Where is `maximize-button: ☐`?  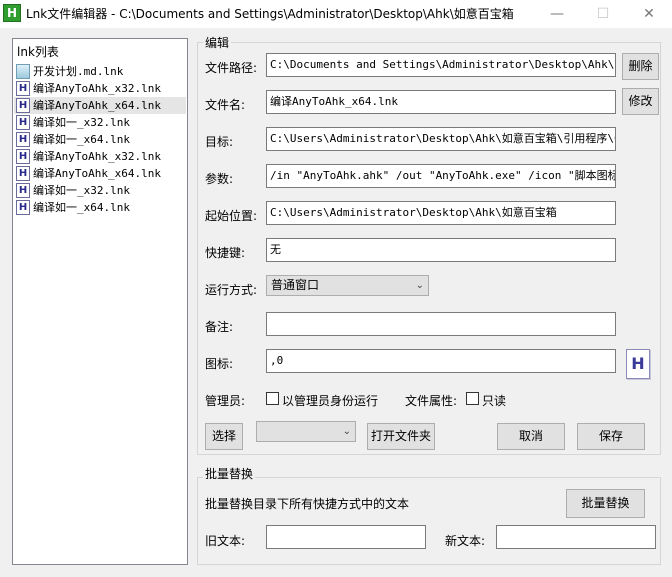 maximize-button: ☐ is located at coordinates (603, 14).